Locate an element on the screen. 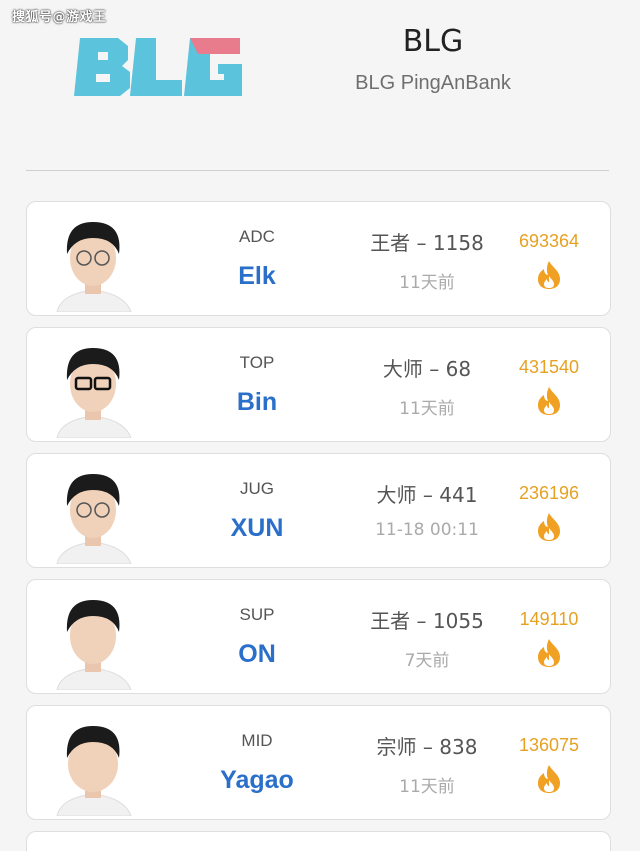  watermark: 搜狐号@游戏王 is located at coordinates (59, 17).